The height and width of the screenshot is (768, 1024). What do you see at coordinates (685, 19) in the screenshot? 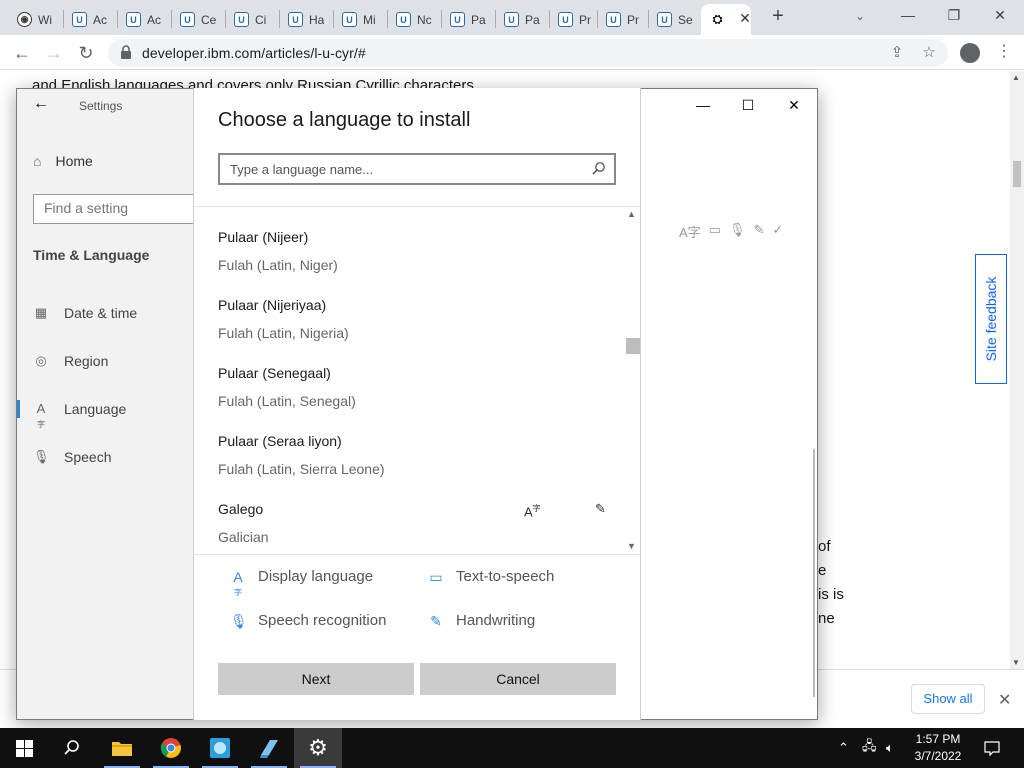
I see `tab-title: Se` at bounding box center [685, 19].